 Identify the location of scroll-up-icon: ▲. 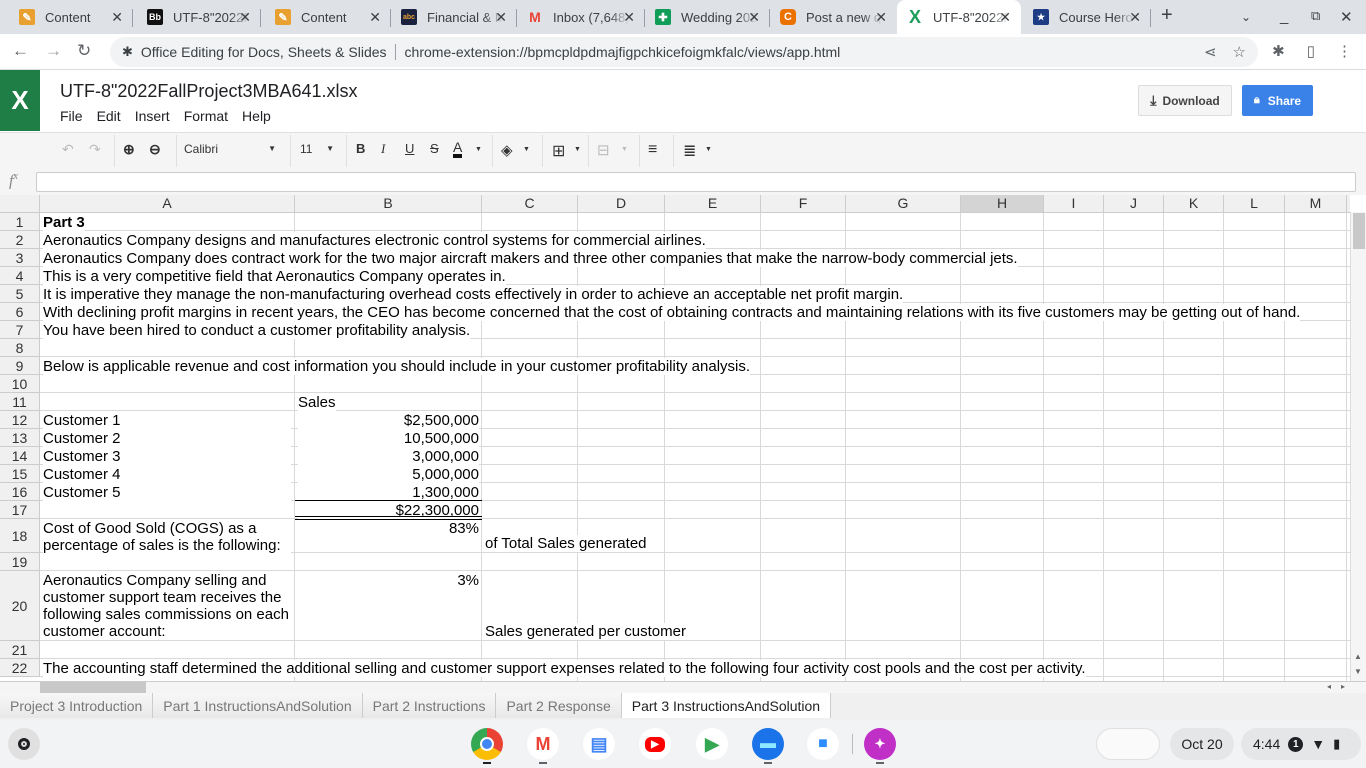
(1358, 656).